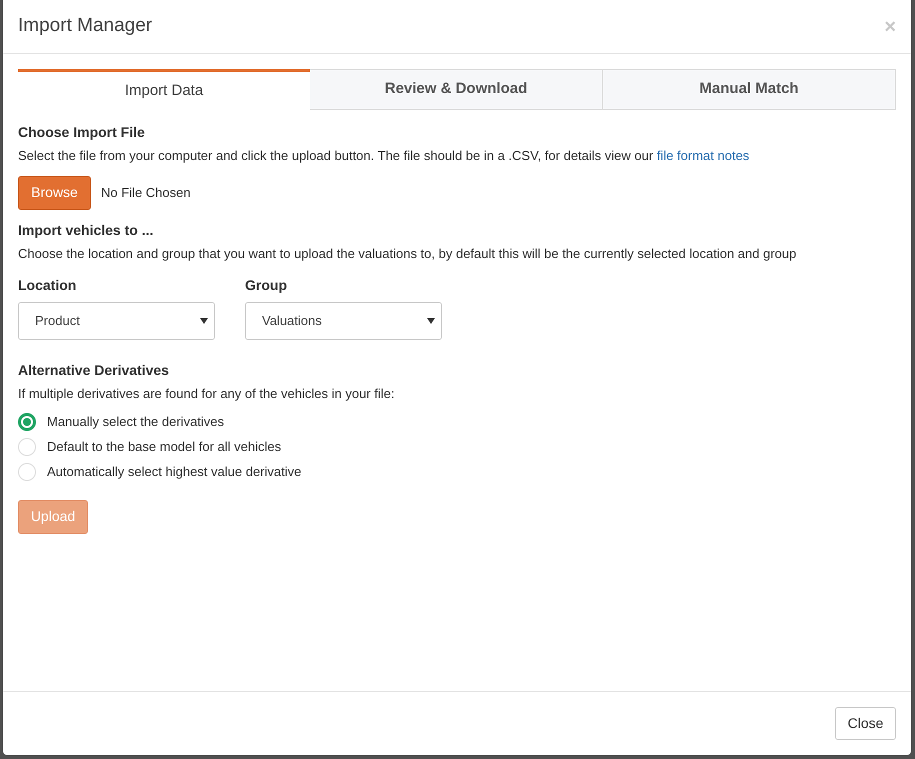 This screenshot has width=915, height=759. Describe the element at coordinates (749, 89) in the screenshot. I see `tab: Manual Match` at that location.